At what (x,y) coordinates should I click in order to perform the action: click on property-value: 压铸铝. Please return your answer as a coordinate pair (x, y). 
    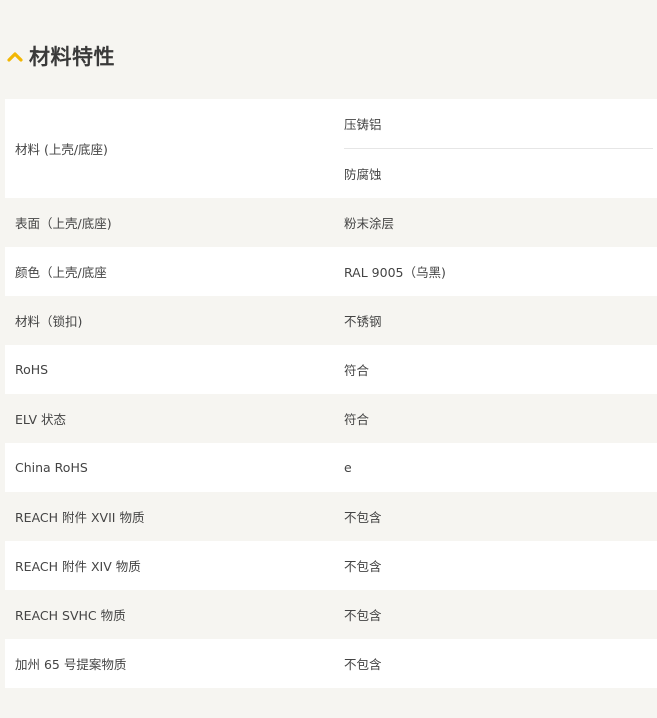
    Looking at the image, I should click on (363, 124).